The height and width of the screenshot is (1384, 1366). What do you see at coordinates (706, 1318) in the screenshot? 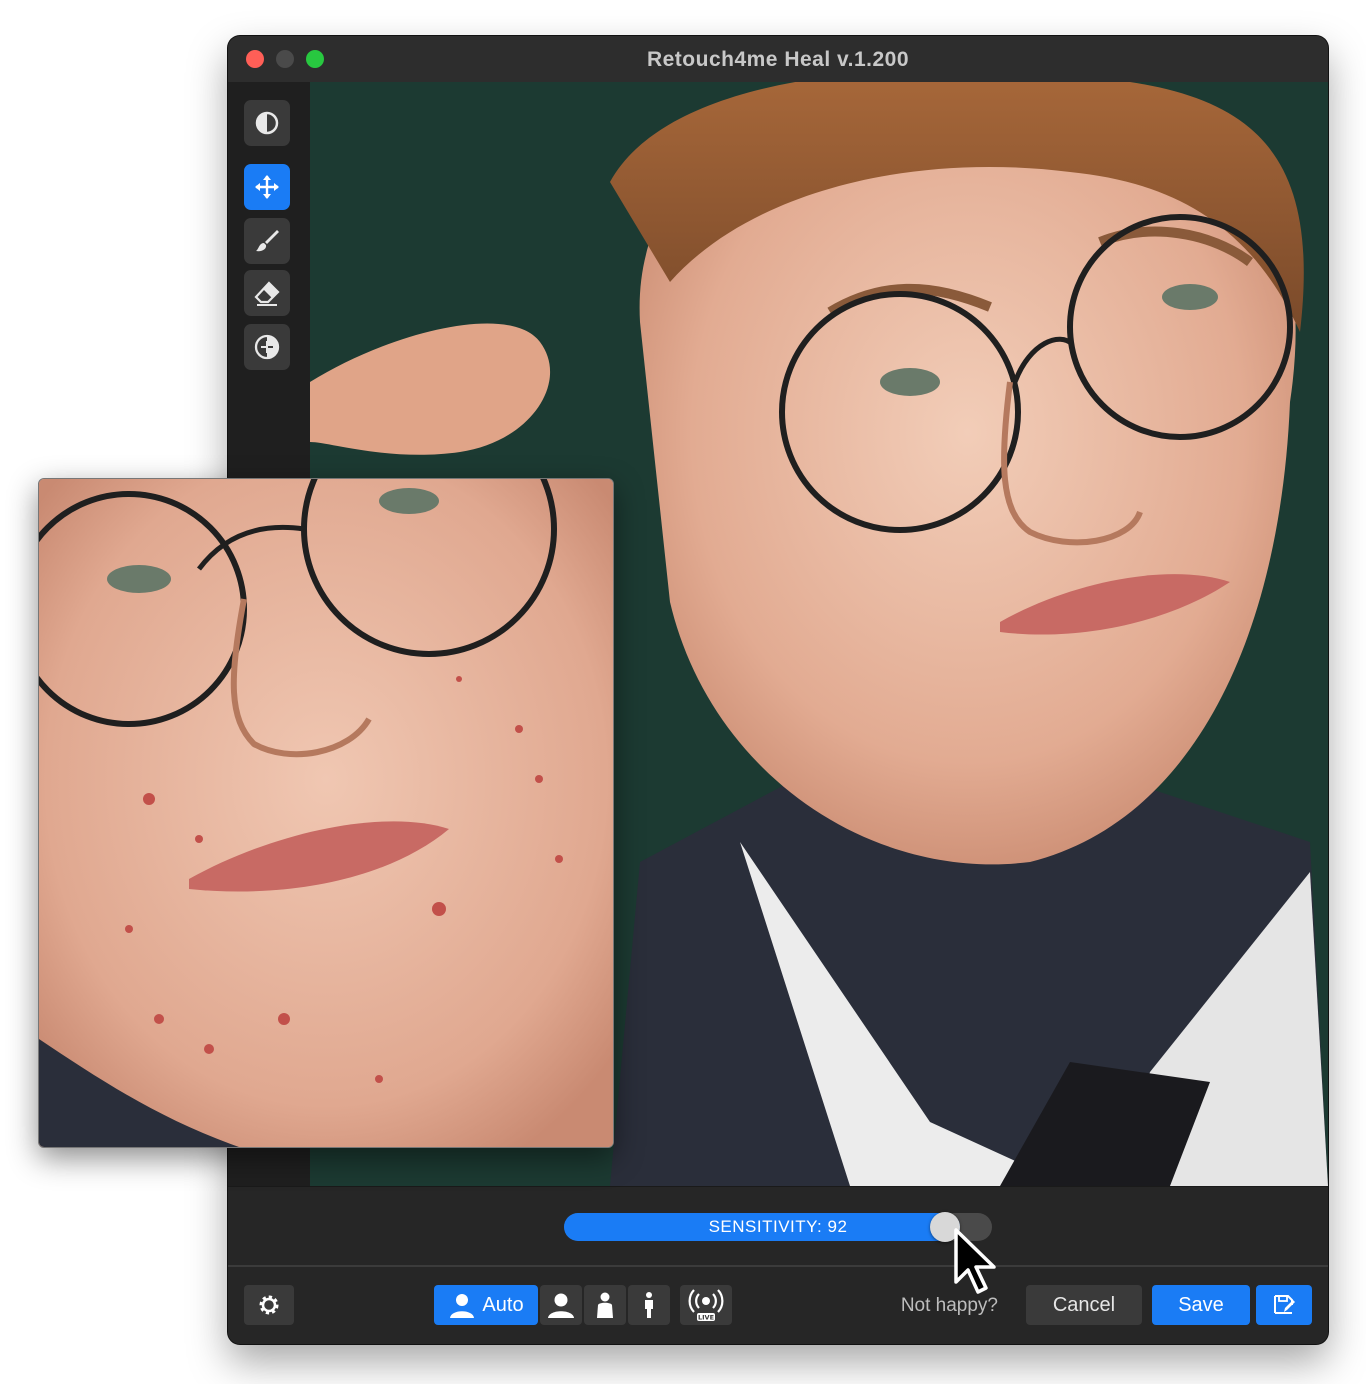
I see `live-badge: LIVE` at bounding box center [706, 1318].